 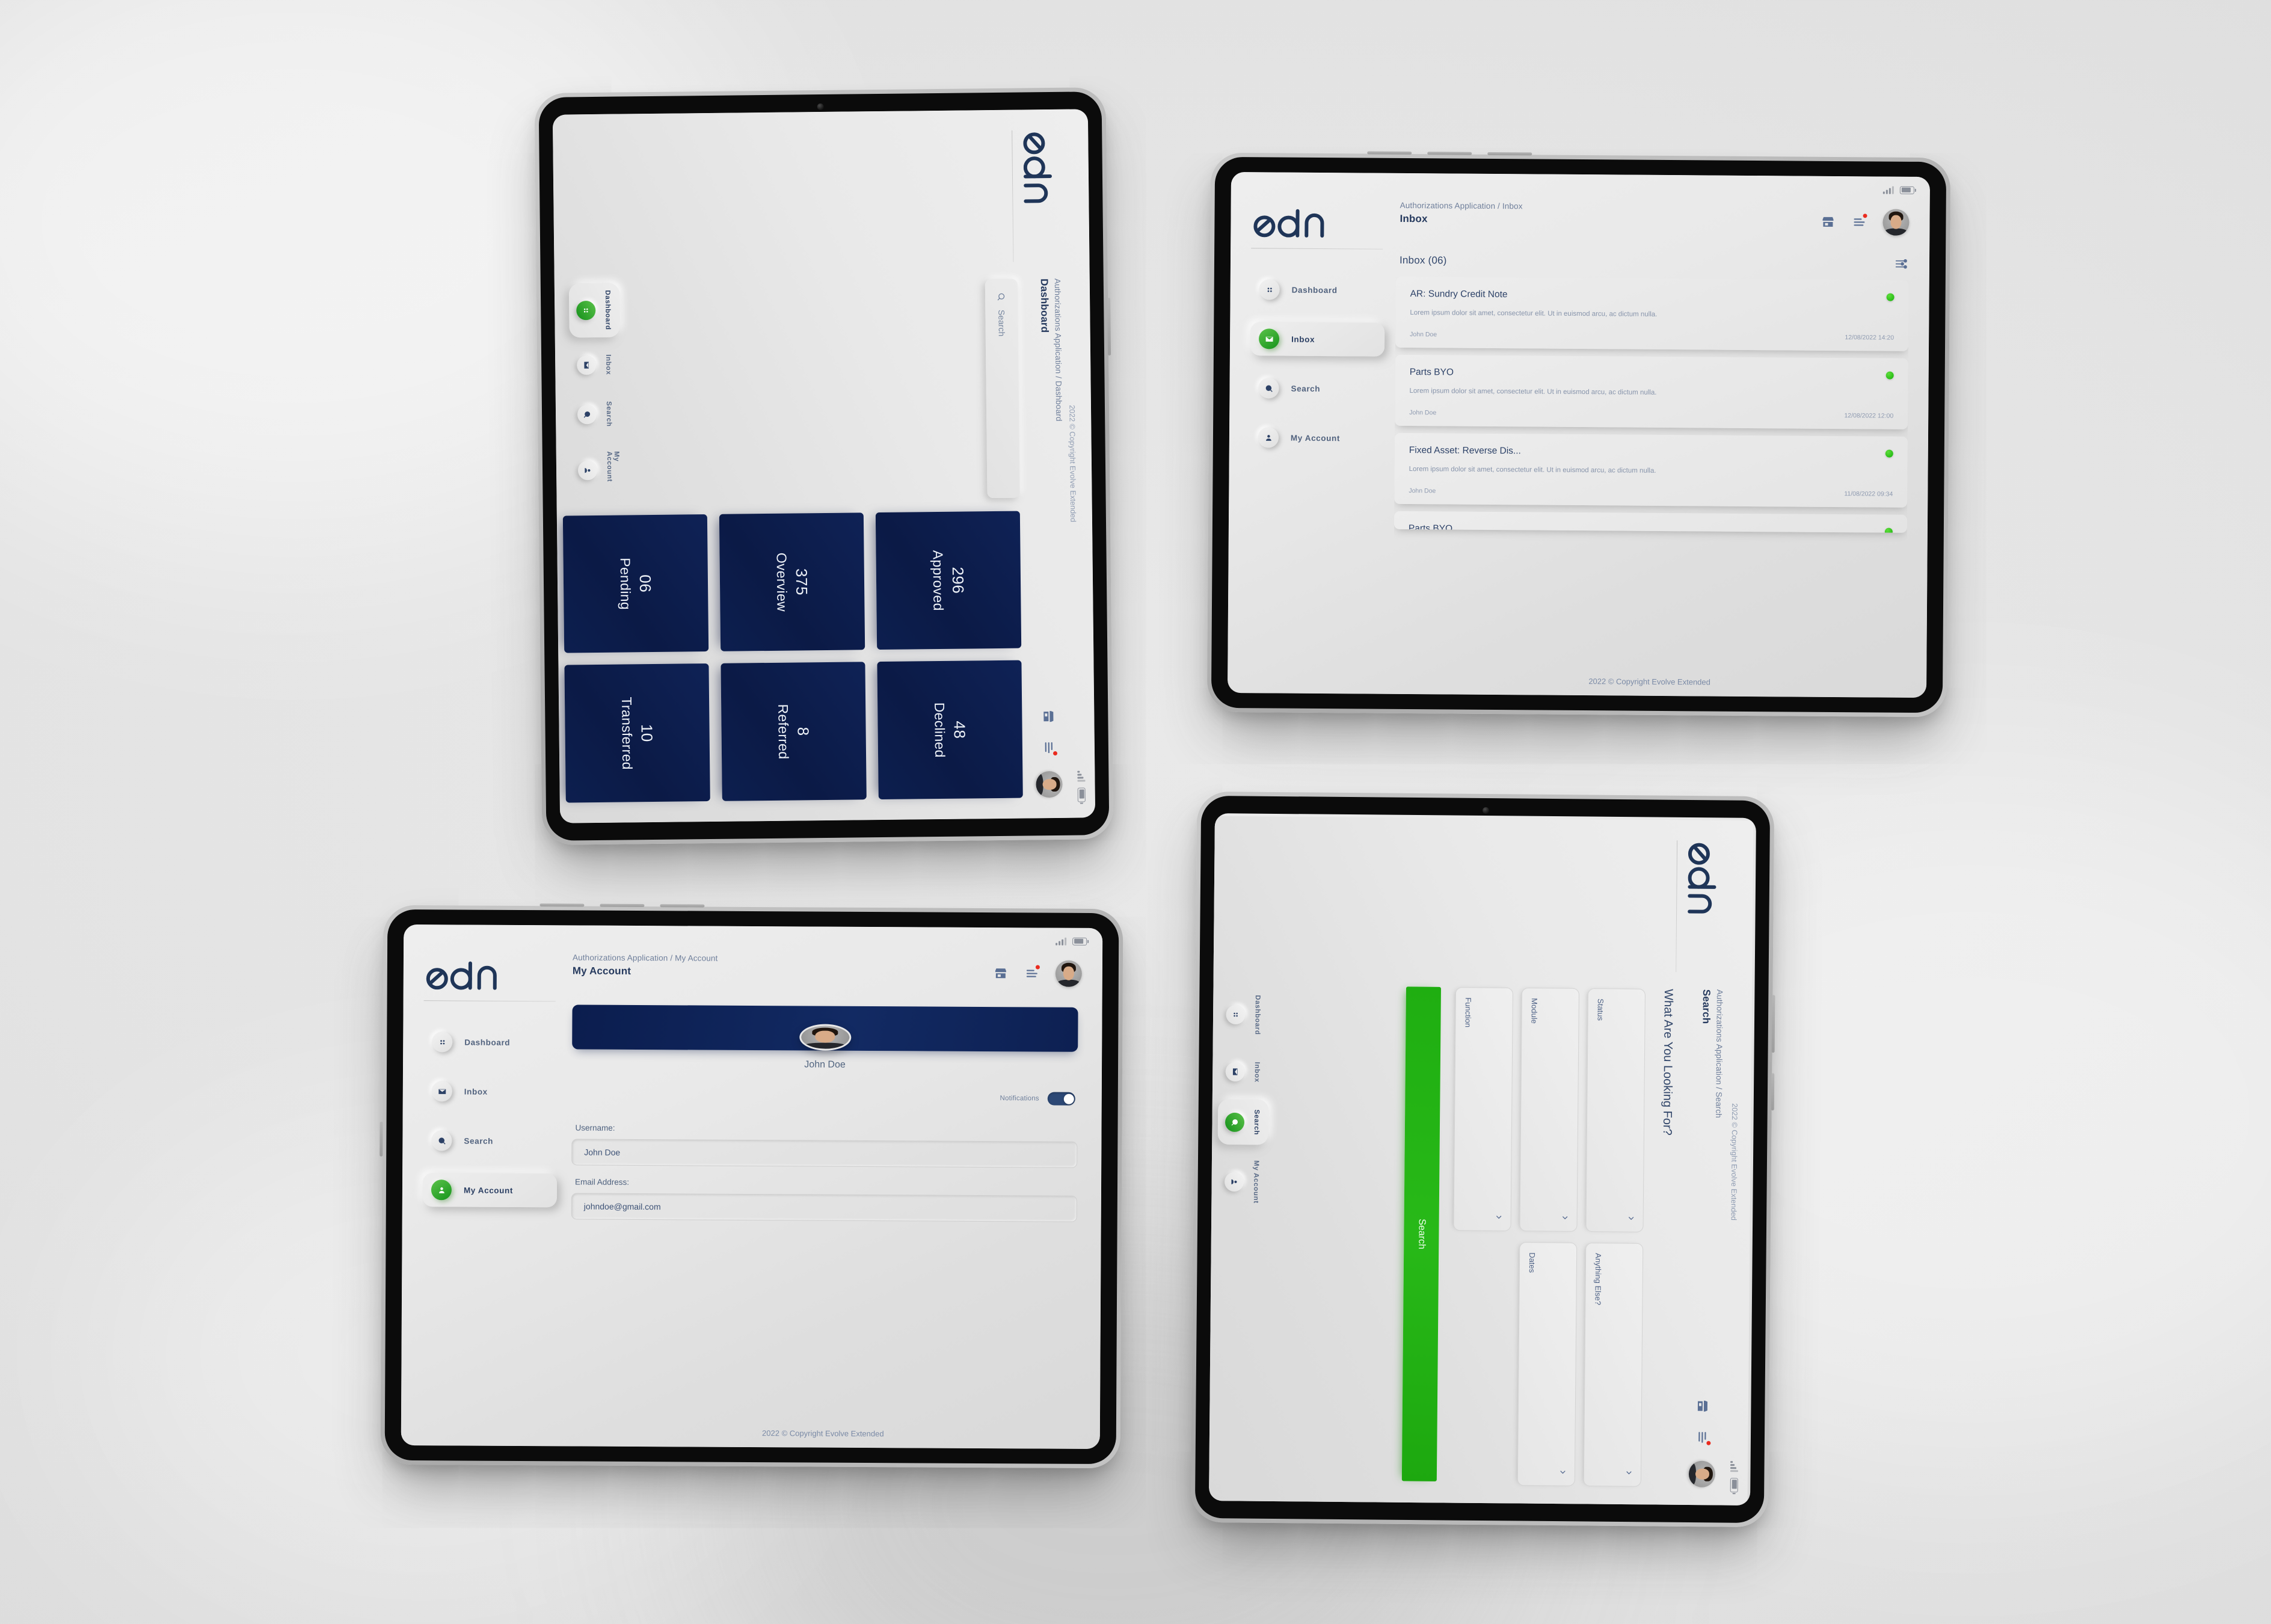 What do you see at coordinates (781, 582) in the screenshot?
I see `stat-label: Overview` at bounding box center [781, 582].